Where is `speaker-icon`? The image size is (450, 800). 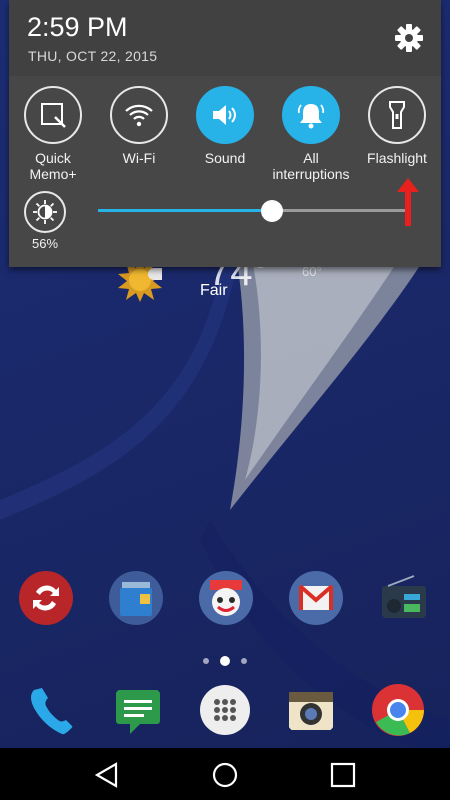
speaker-icon is located at coordinates (224, 115).